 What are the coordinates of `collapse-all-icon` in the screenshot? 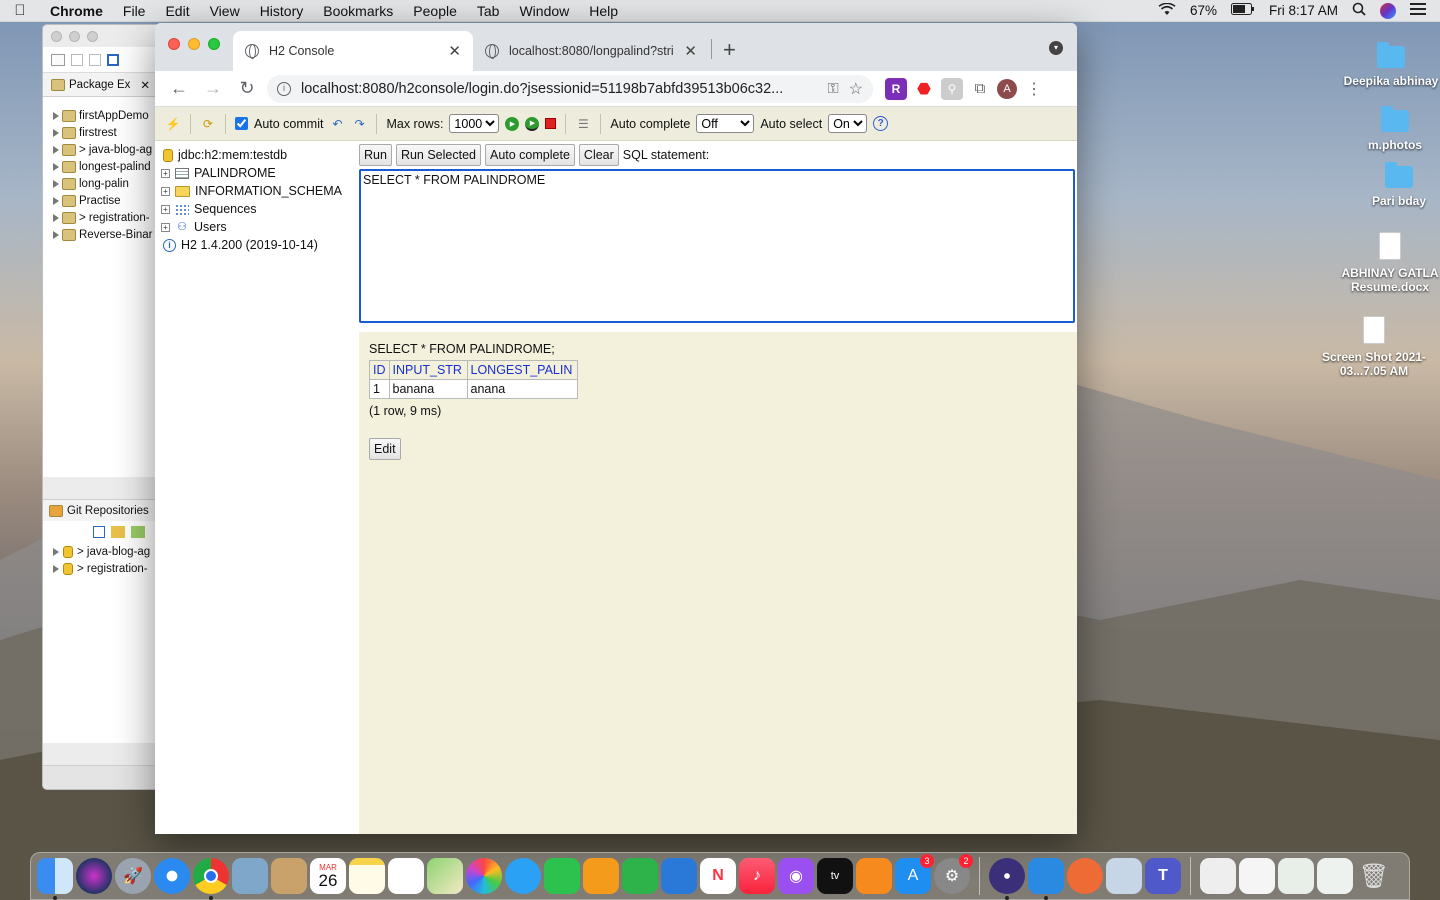 It's located at (99, 532).